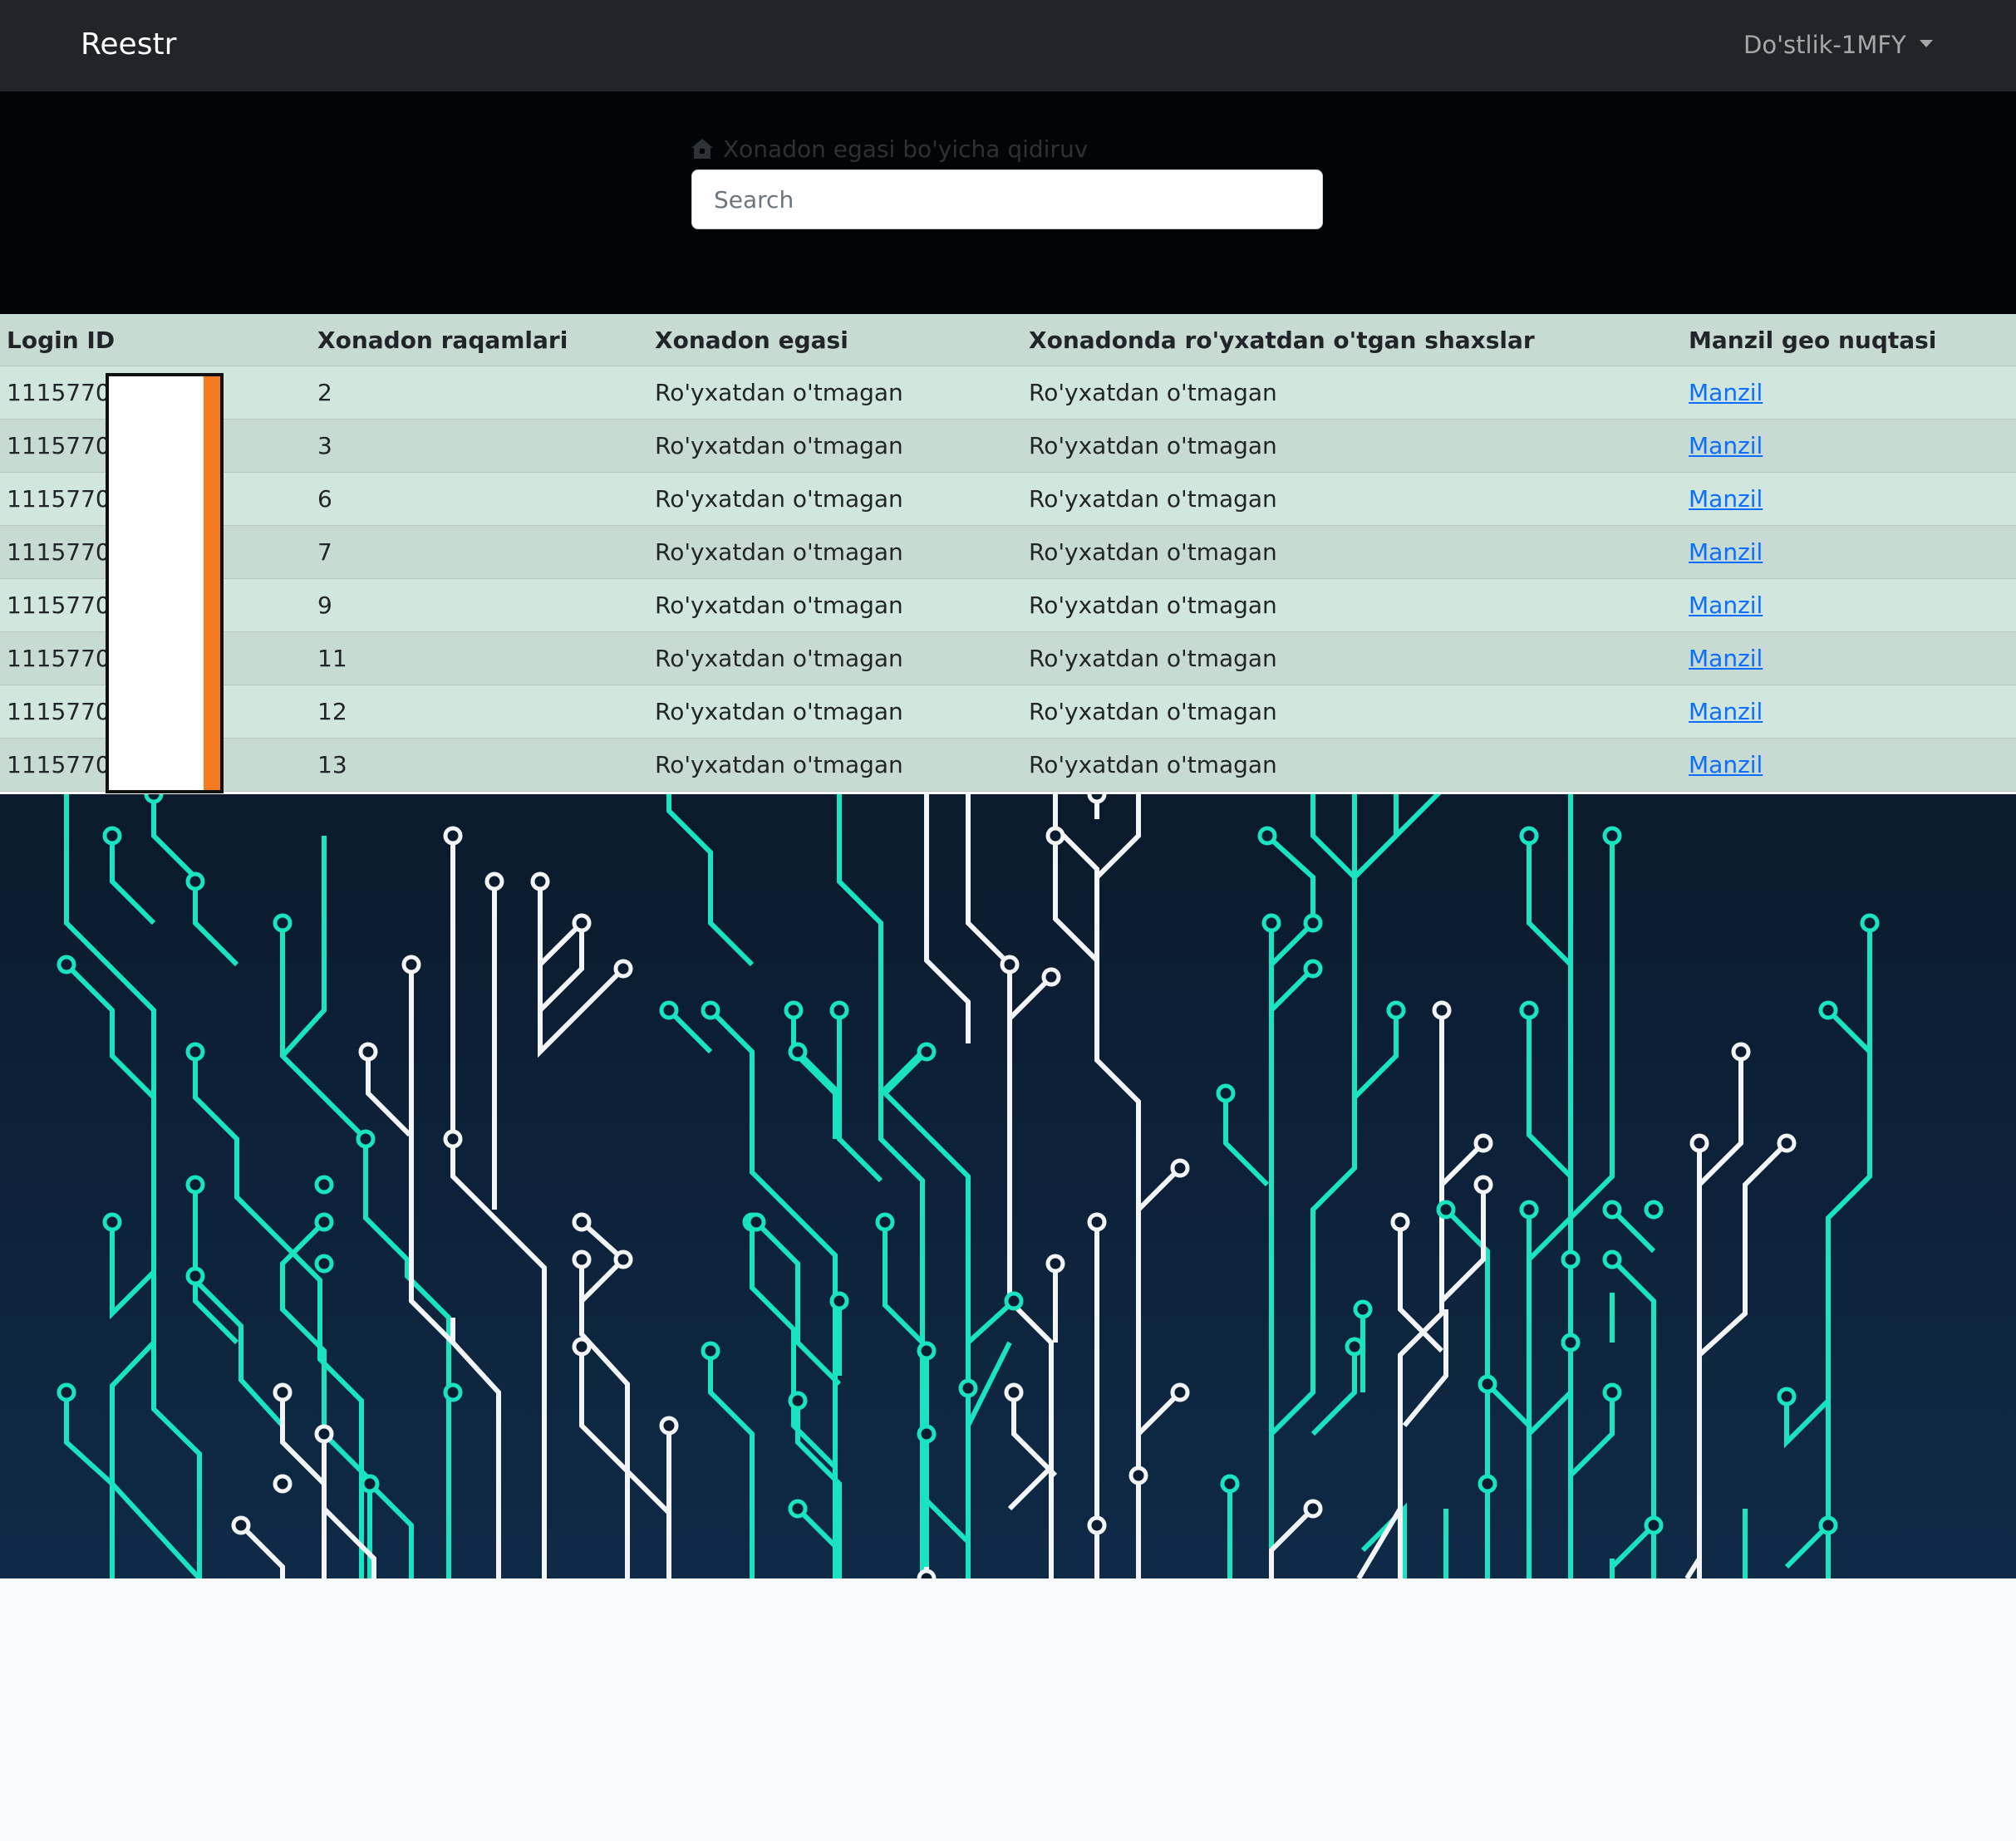 The width and height of the screenshot is (2016, 1841). What do you see at coordinates (479, 393) in the screenshot?
I see `cell-apartment-number: 2` at bounding box center [479, 393].